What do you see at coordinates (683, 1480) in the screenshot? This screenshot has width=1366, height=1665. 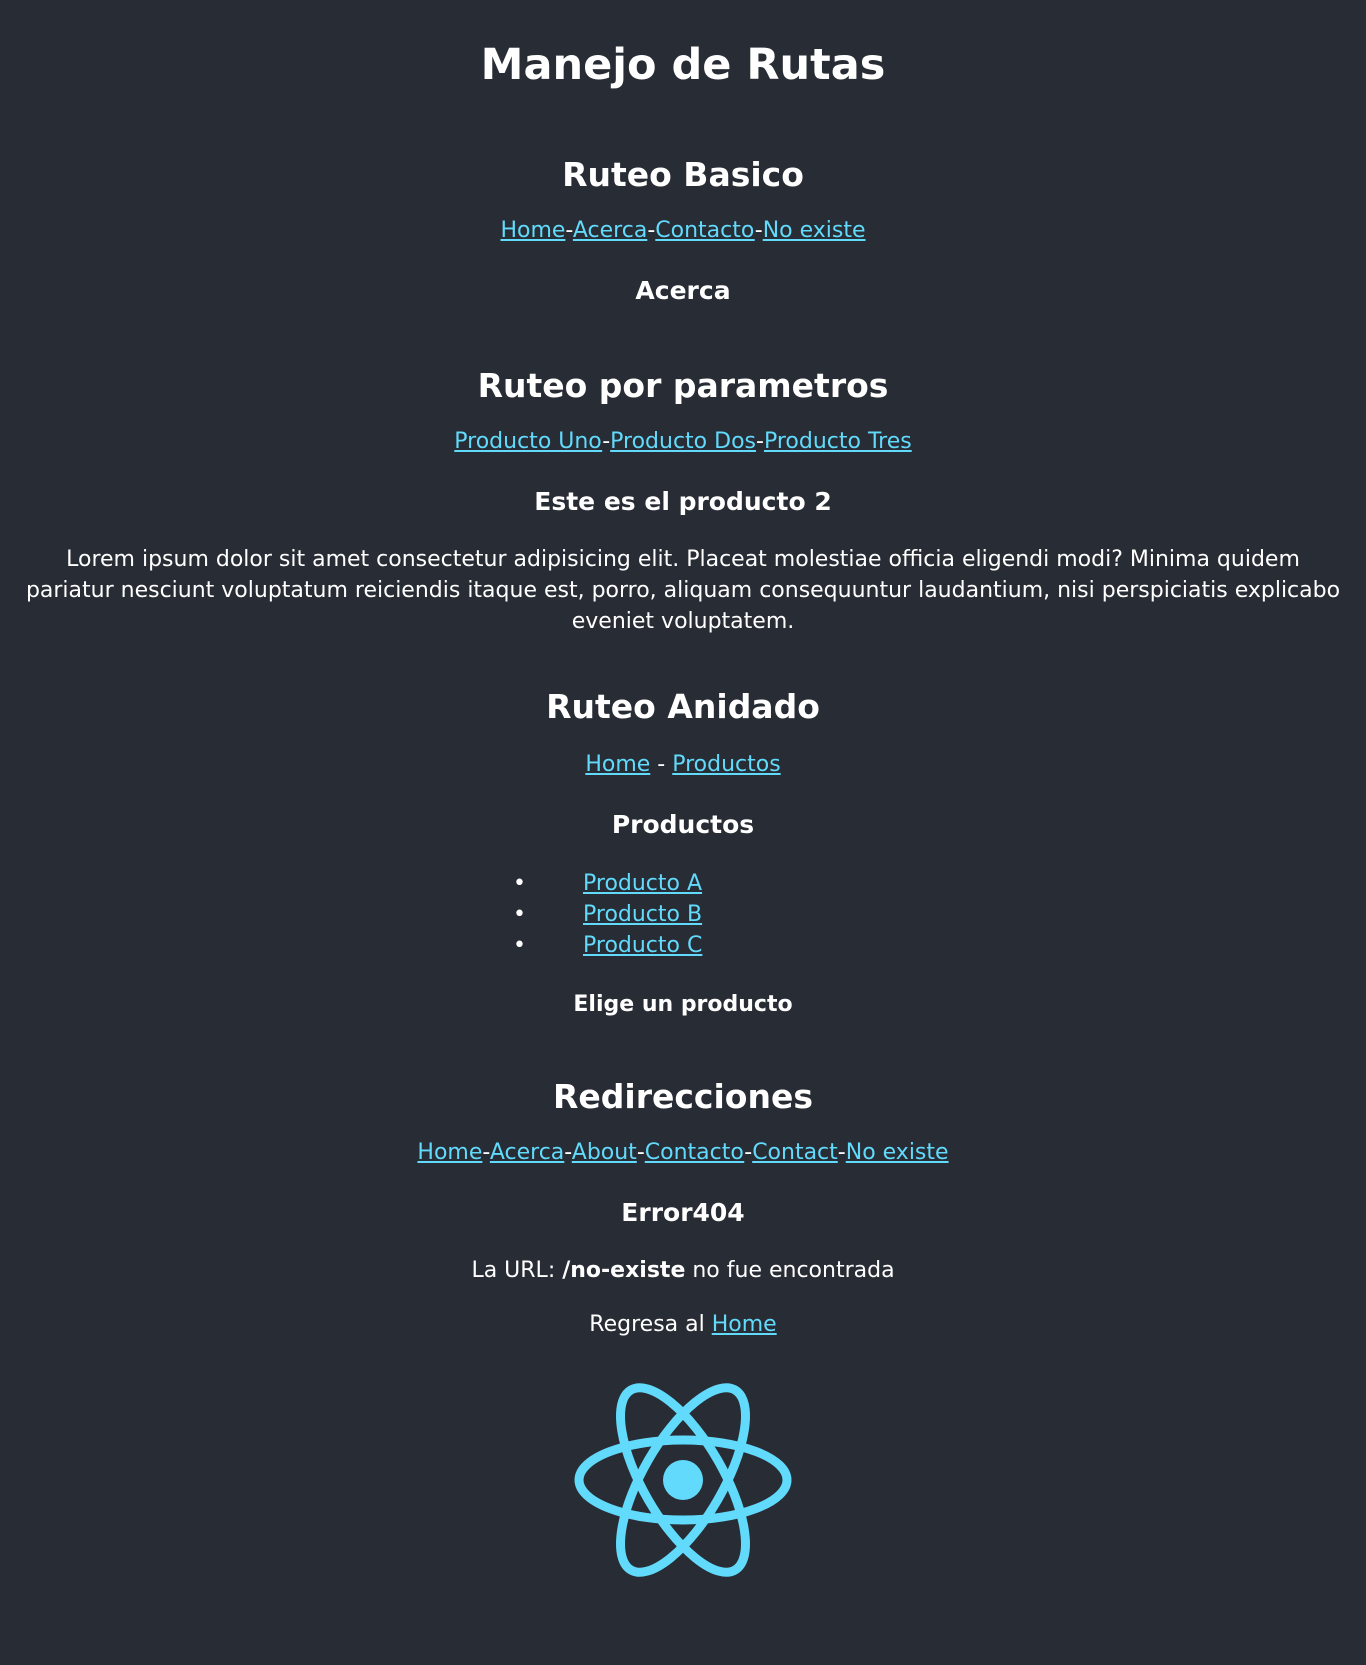 I see `react-logo-icon` at bounding box center [683, 1480].